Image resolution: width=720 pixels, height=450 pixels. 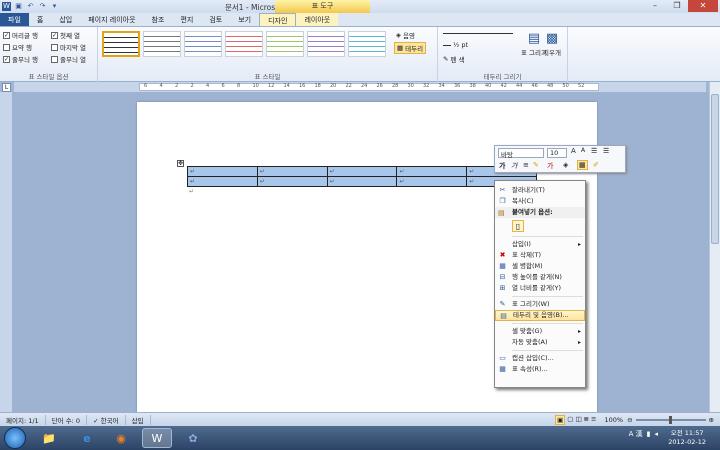 What do you see at coordinates (6, 87) in the screenshot?
I see `ruler-tab-selector: L` at bounding box center [6, 87].